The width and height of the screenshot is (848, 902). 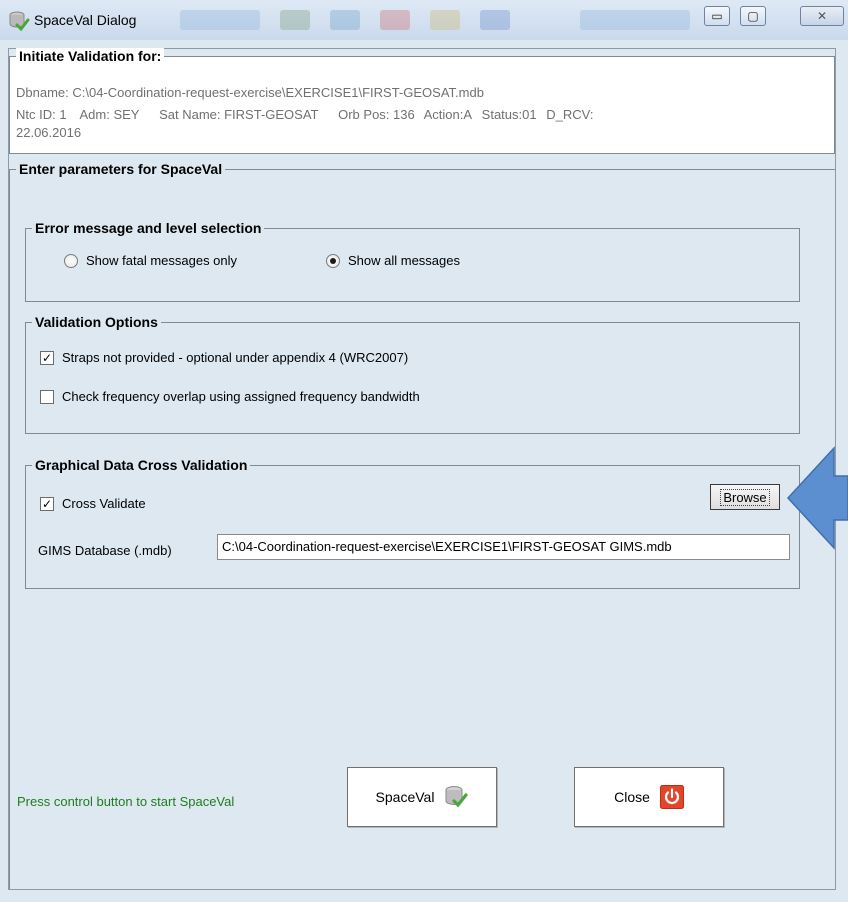 I want to click on close-window-button: ✕, so click(x=822, y=16).